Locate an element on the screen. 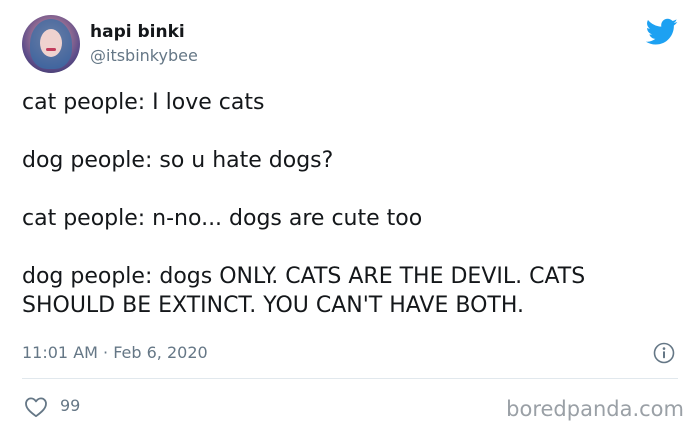 The image size is (700, 433). avatar is located at coordinates (51, 44).